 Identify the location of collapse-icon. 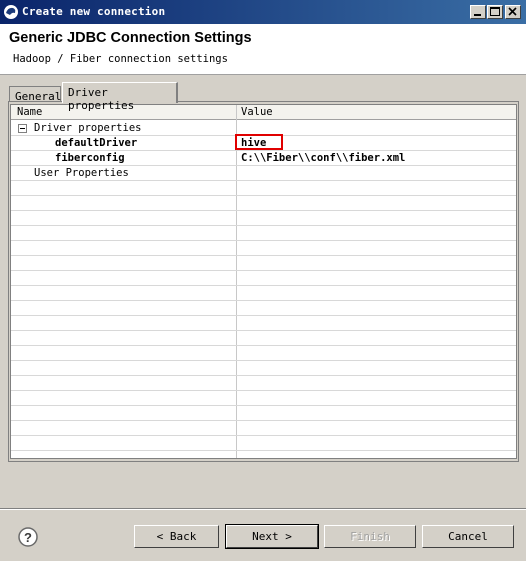
(22, 128).